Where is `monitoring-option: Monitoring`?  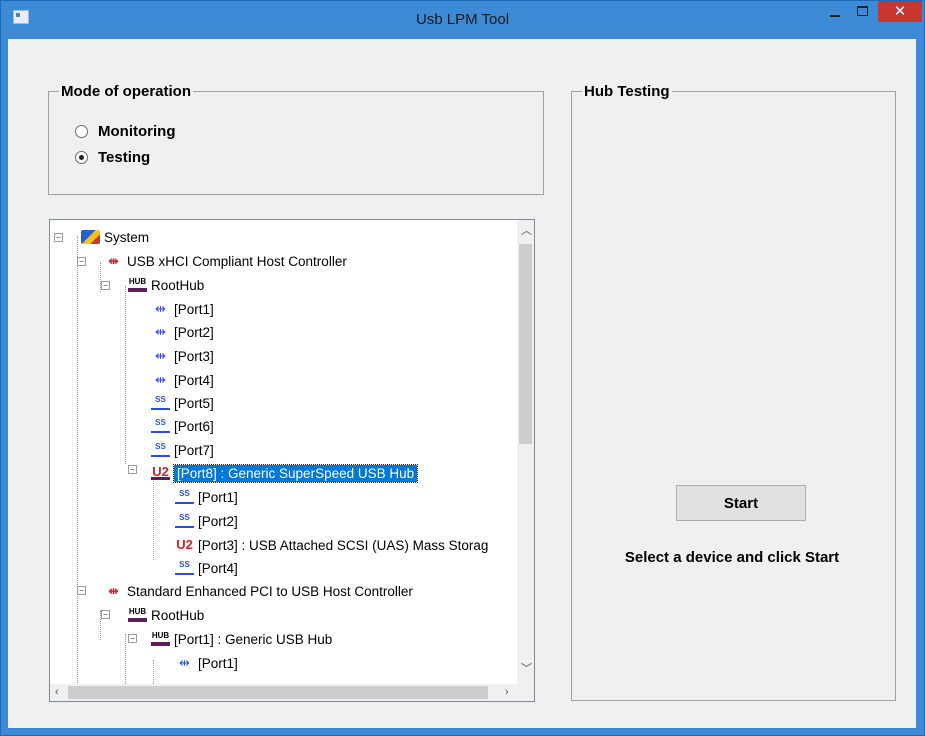
monitoring-option: Monitoring is located at coordinates (125, 131).